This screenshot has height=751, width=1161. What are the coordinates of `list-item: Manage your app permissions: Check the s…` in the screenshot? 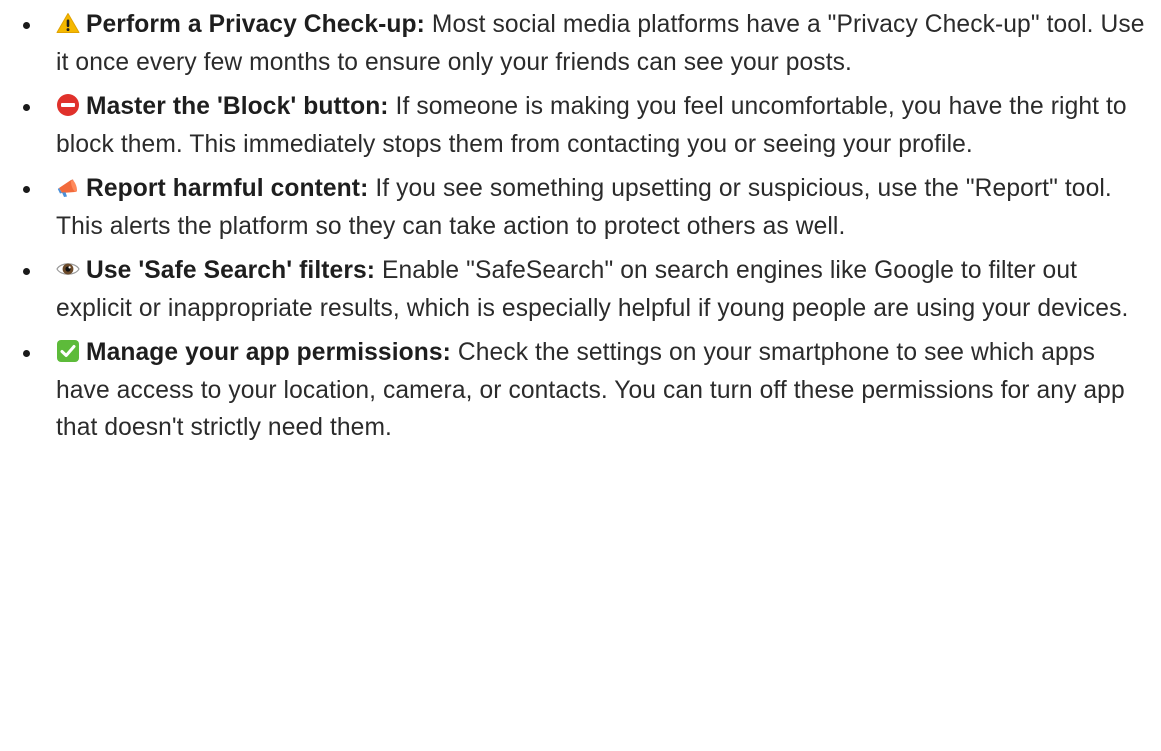 It's located at (588, 390).